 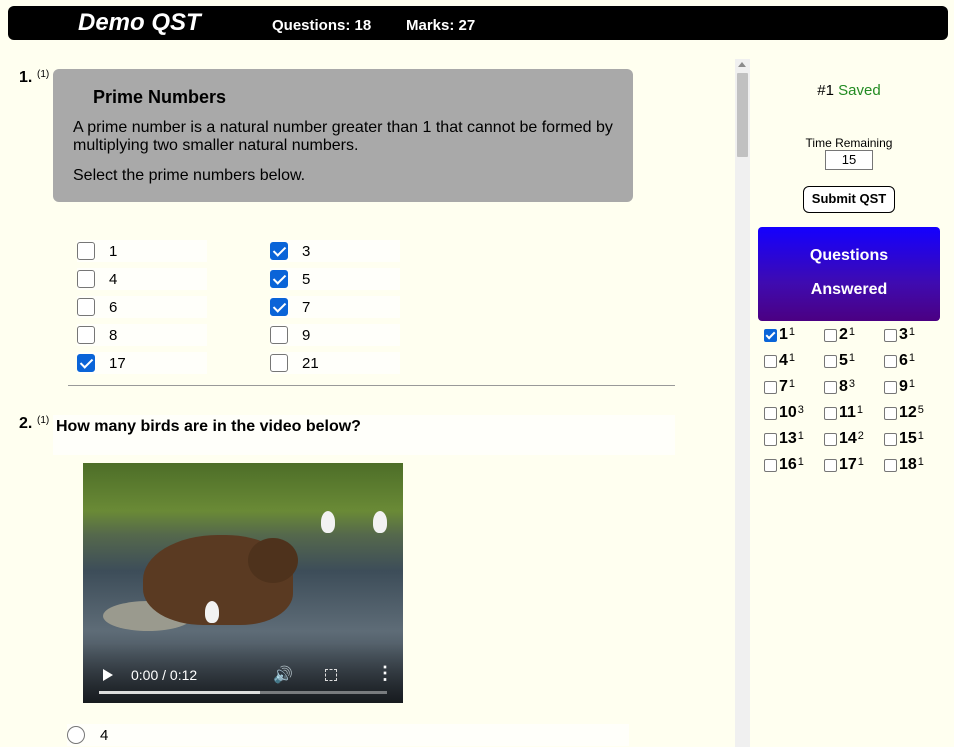 What do you see at coordinates (478, 23) in the screenshot?
I see `app-header: Demo QST Questions: 18 Marks: 27` at bounding box center [478, 23].